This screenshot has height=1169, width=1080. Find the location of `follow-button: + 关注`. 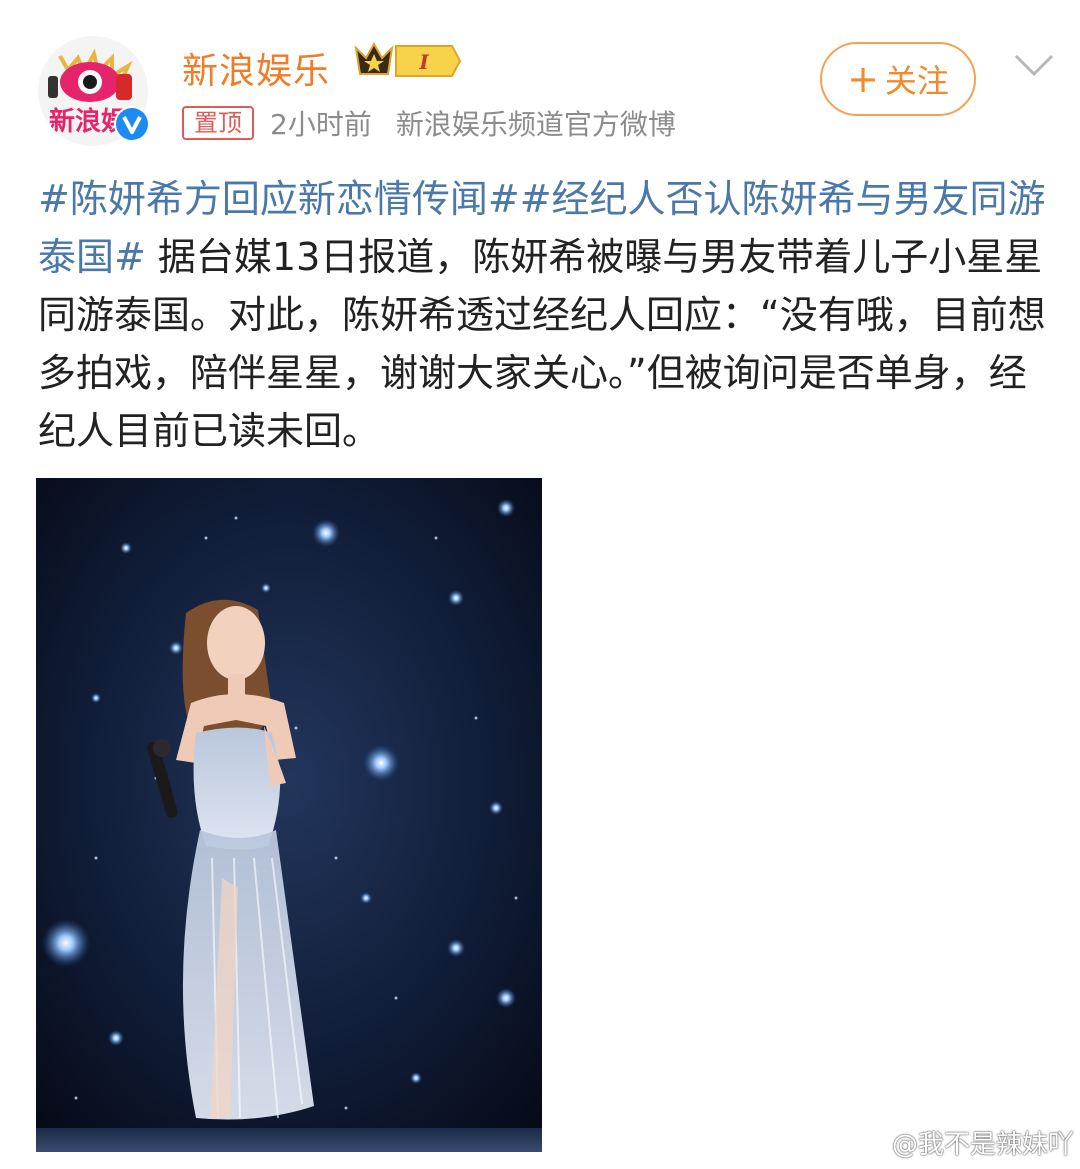

follow-button: + 关注 is located at coordinates (898, 79).